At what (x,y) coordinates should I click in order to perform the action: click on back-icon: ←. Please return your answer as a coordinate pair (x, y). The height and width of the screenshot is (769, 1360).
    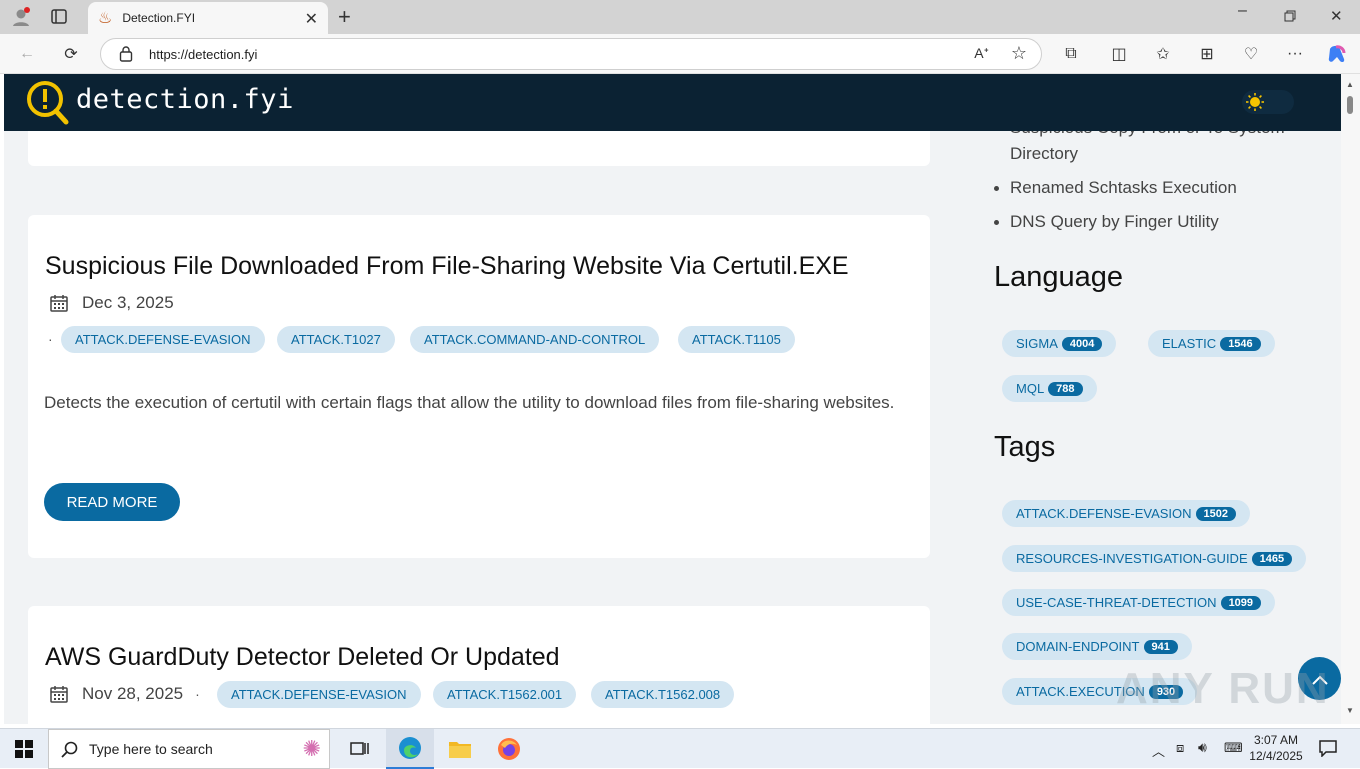
    Looking at the image, I should click on (27, 54).